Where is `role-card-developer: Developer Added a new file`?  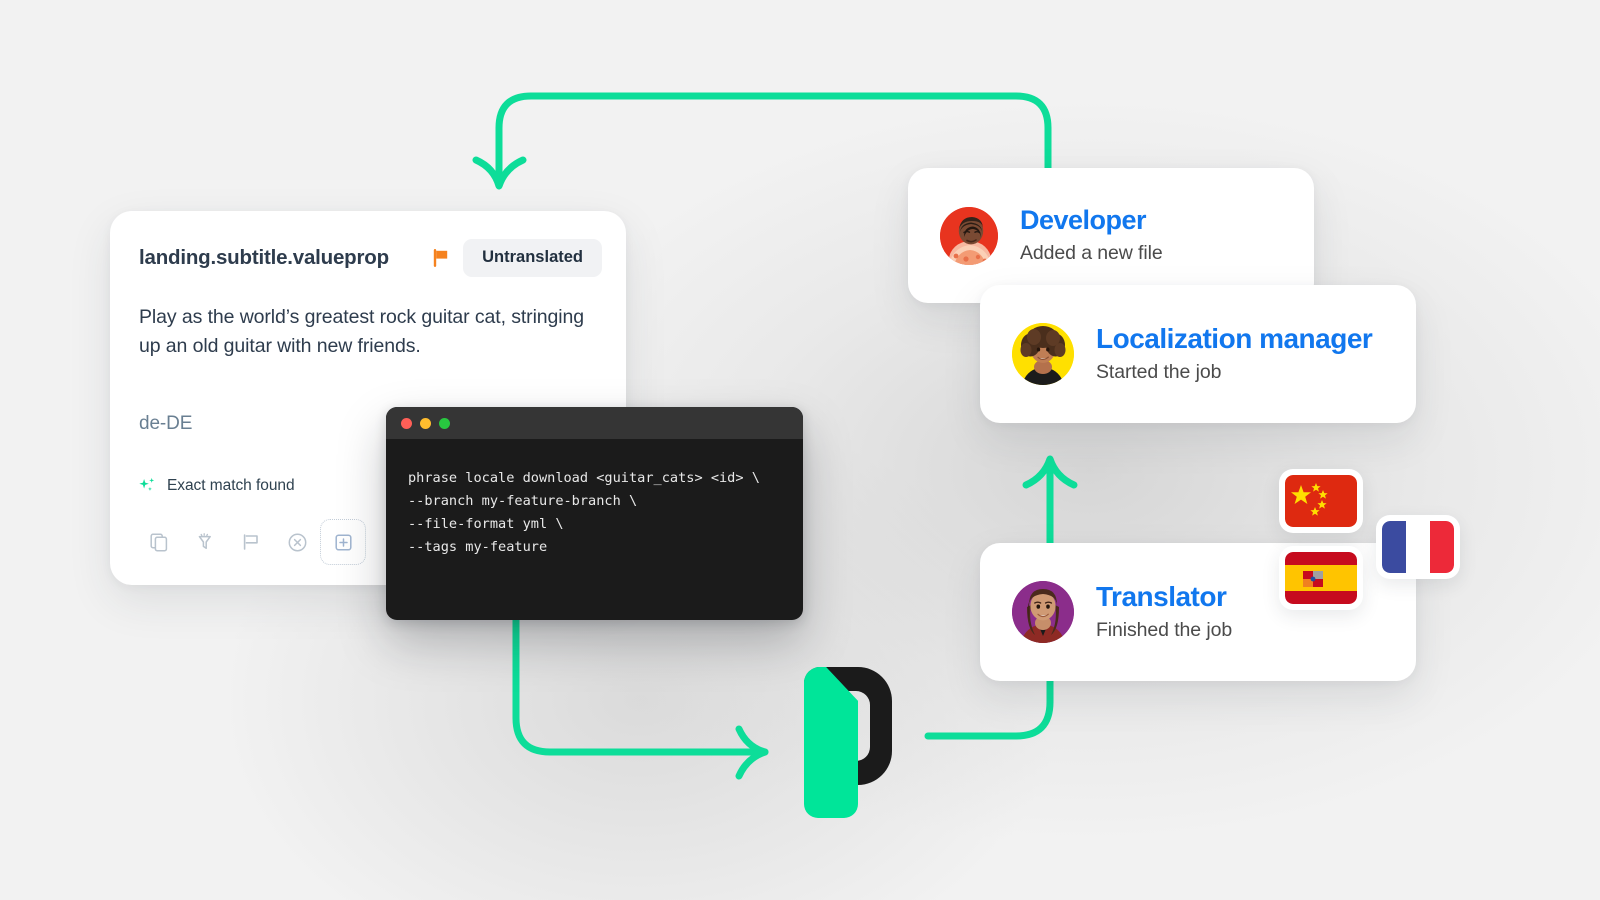 role-card-developer: Developer Added a new file is located at coordinates (1111, 235).